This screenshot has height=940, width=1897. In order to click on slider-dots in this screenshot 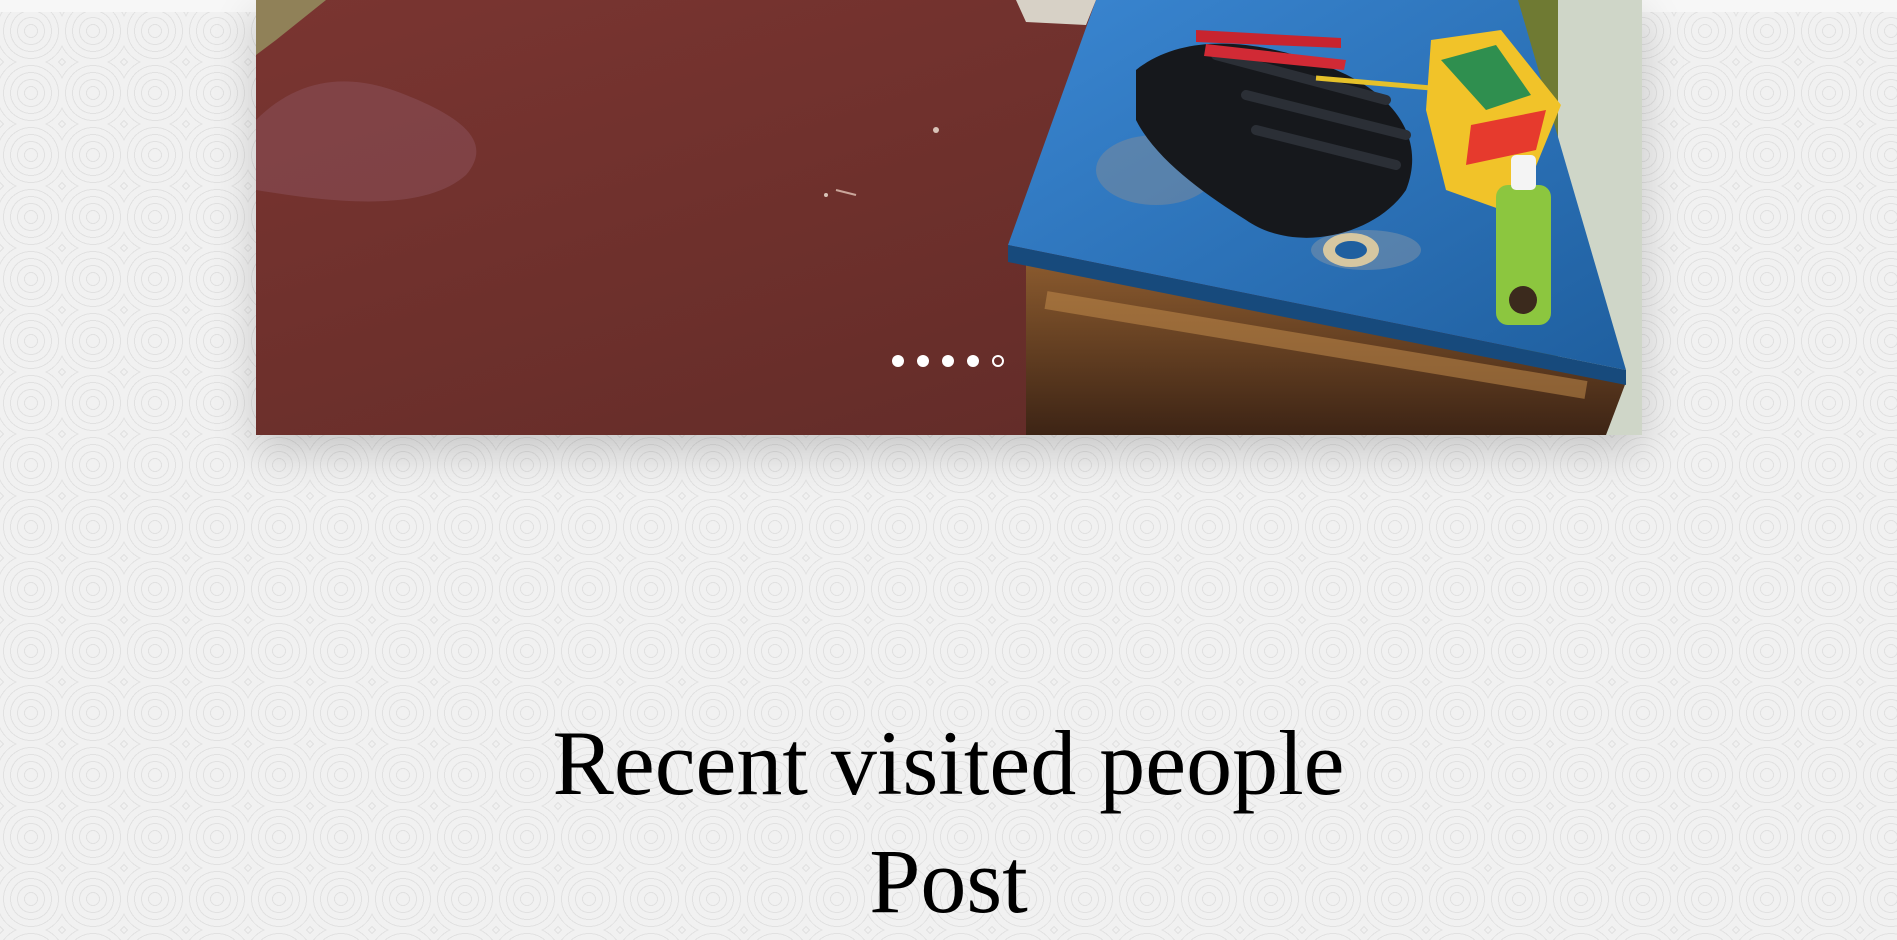, I will do `click(948, 361)`.